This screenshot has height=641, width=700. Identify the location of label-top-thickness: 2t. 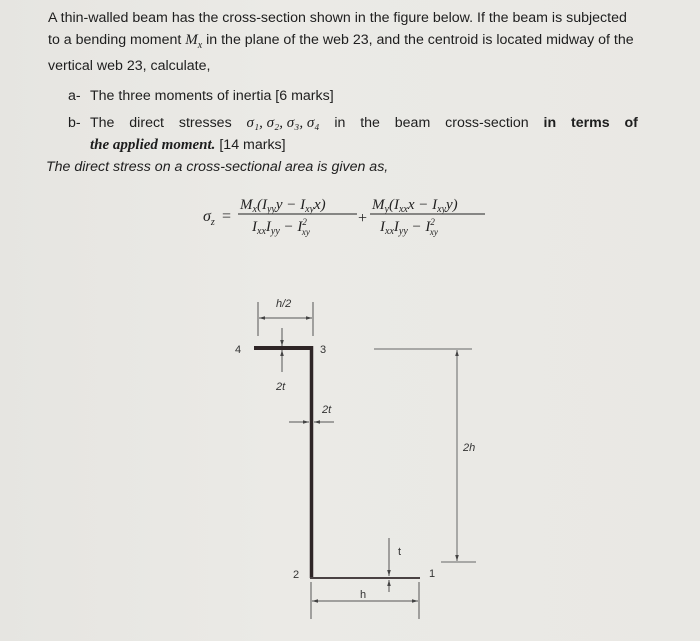
(280, 387).